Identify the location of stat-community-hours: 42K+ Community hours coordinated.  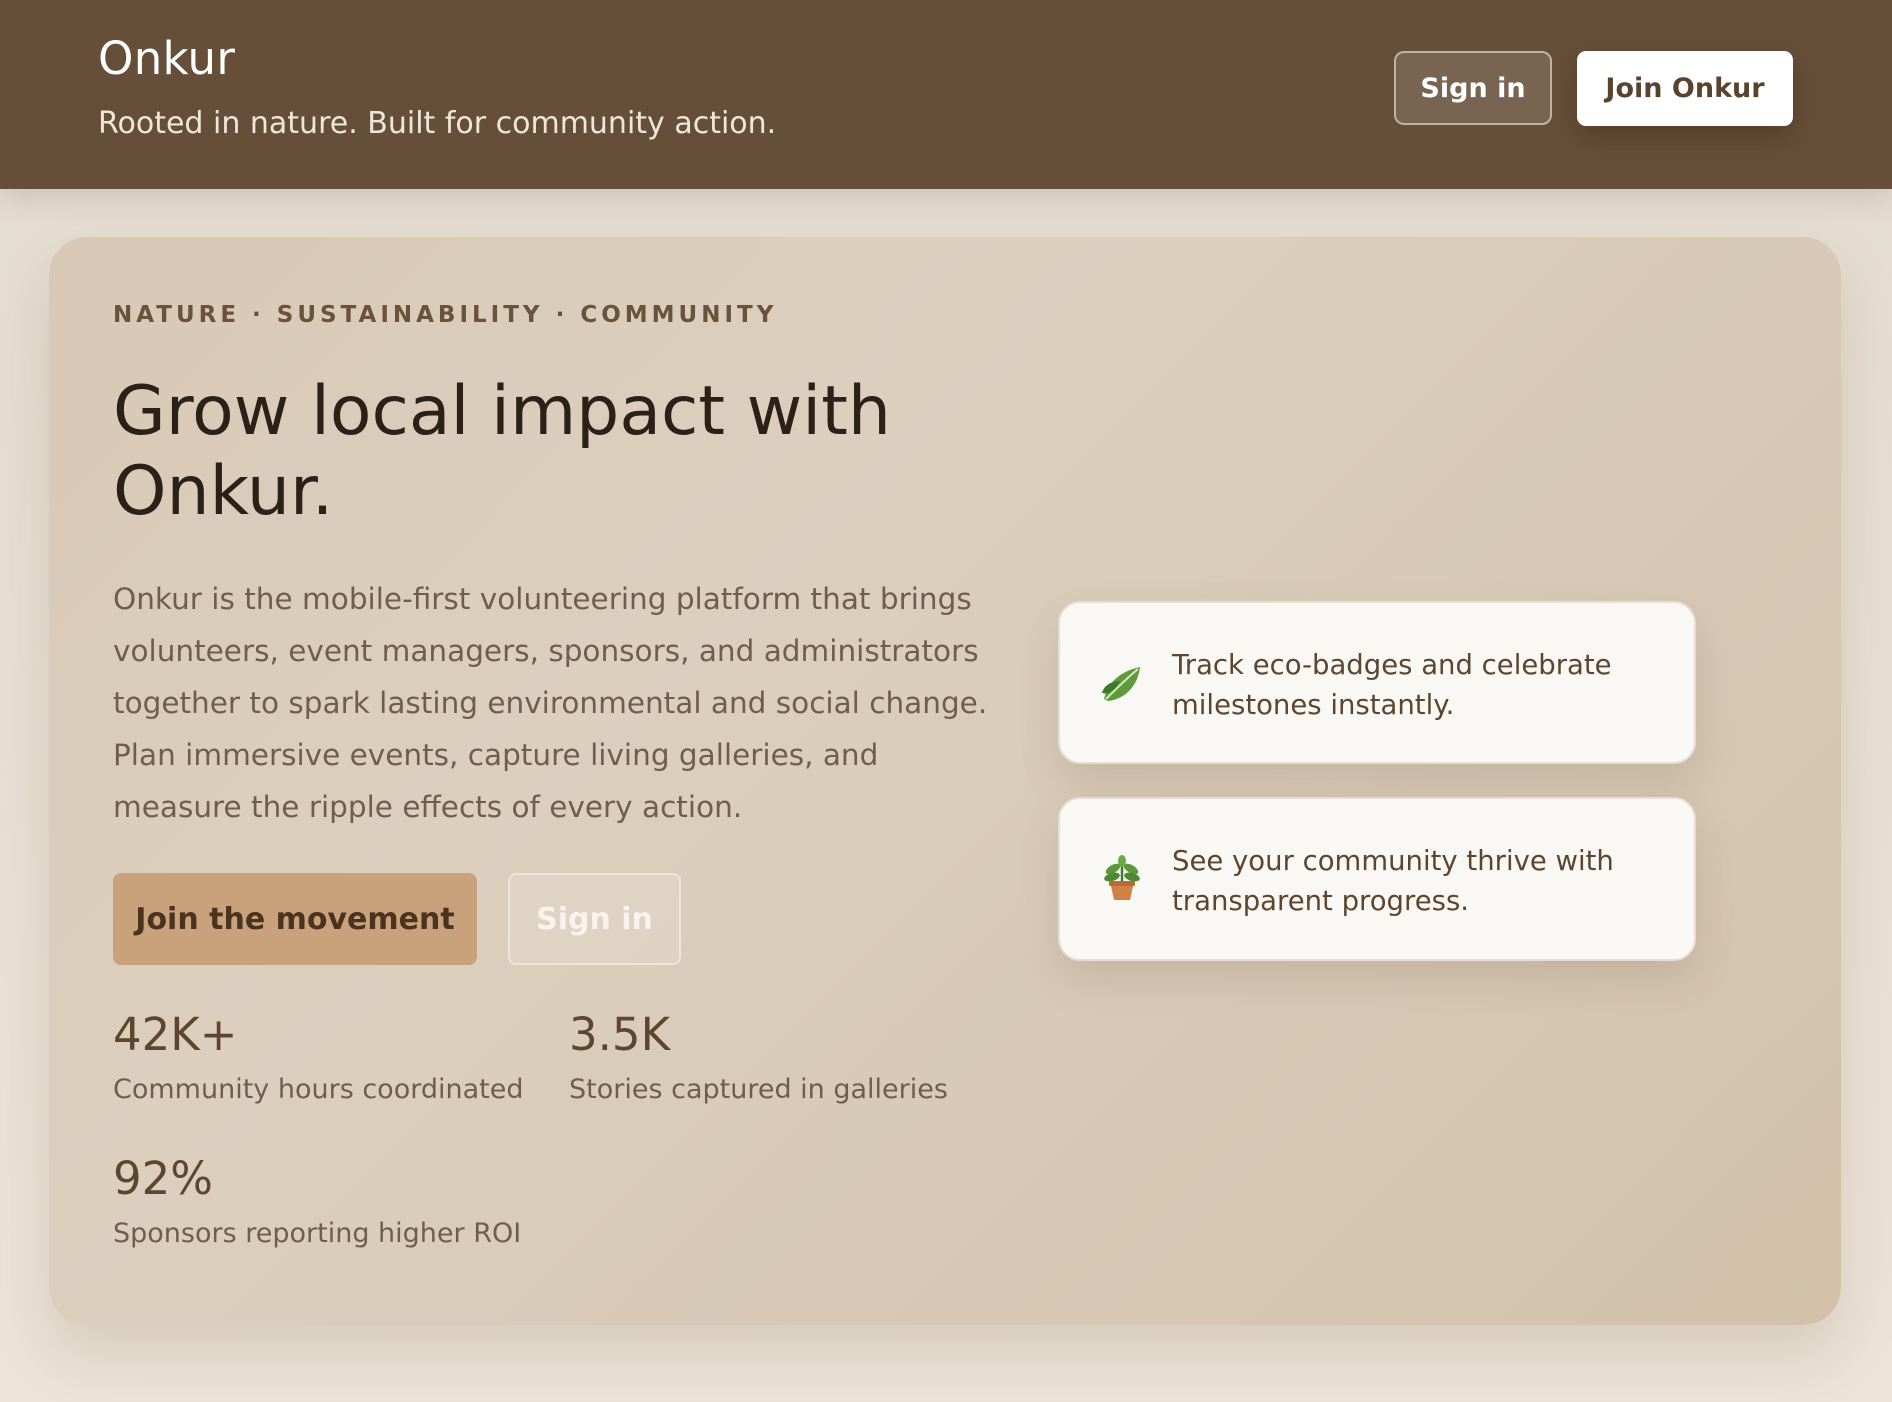
(318, 1057).